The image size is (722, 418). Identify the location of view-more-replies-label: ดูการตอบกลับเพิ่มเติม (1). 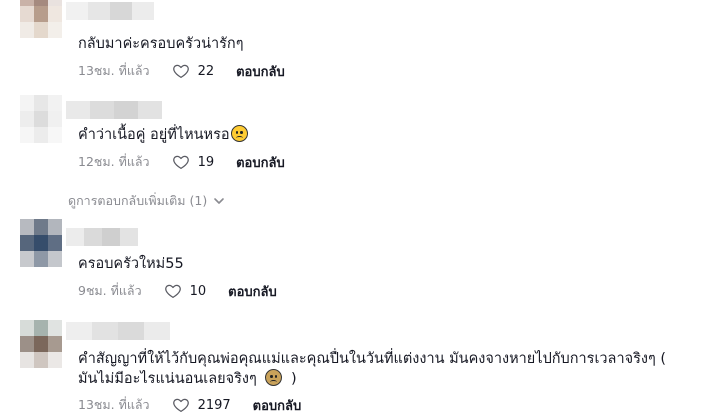
(138, 200).